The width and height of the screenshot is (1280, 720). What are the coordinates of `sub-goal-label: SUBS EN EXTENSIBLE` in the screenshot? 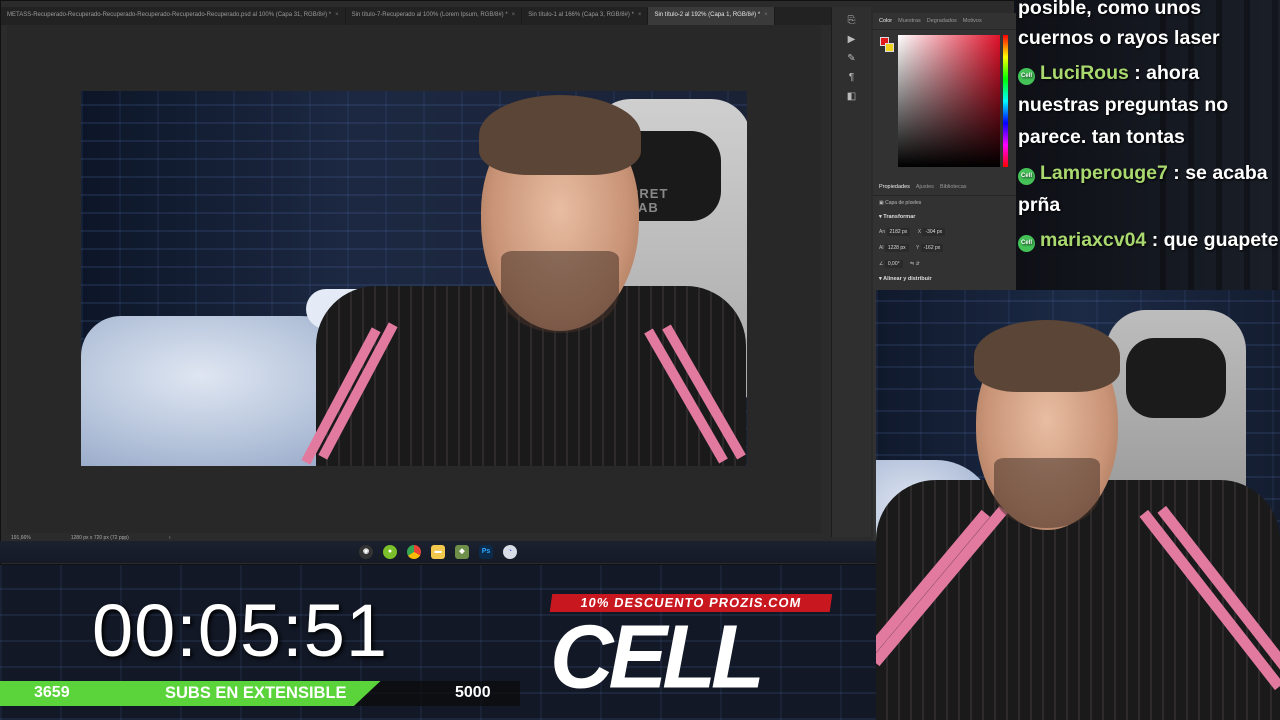 It's located at (256, 693).